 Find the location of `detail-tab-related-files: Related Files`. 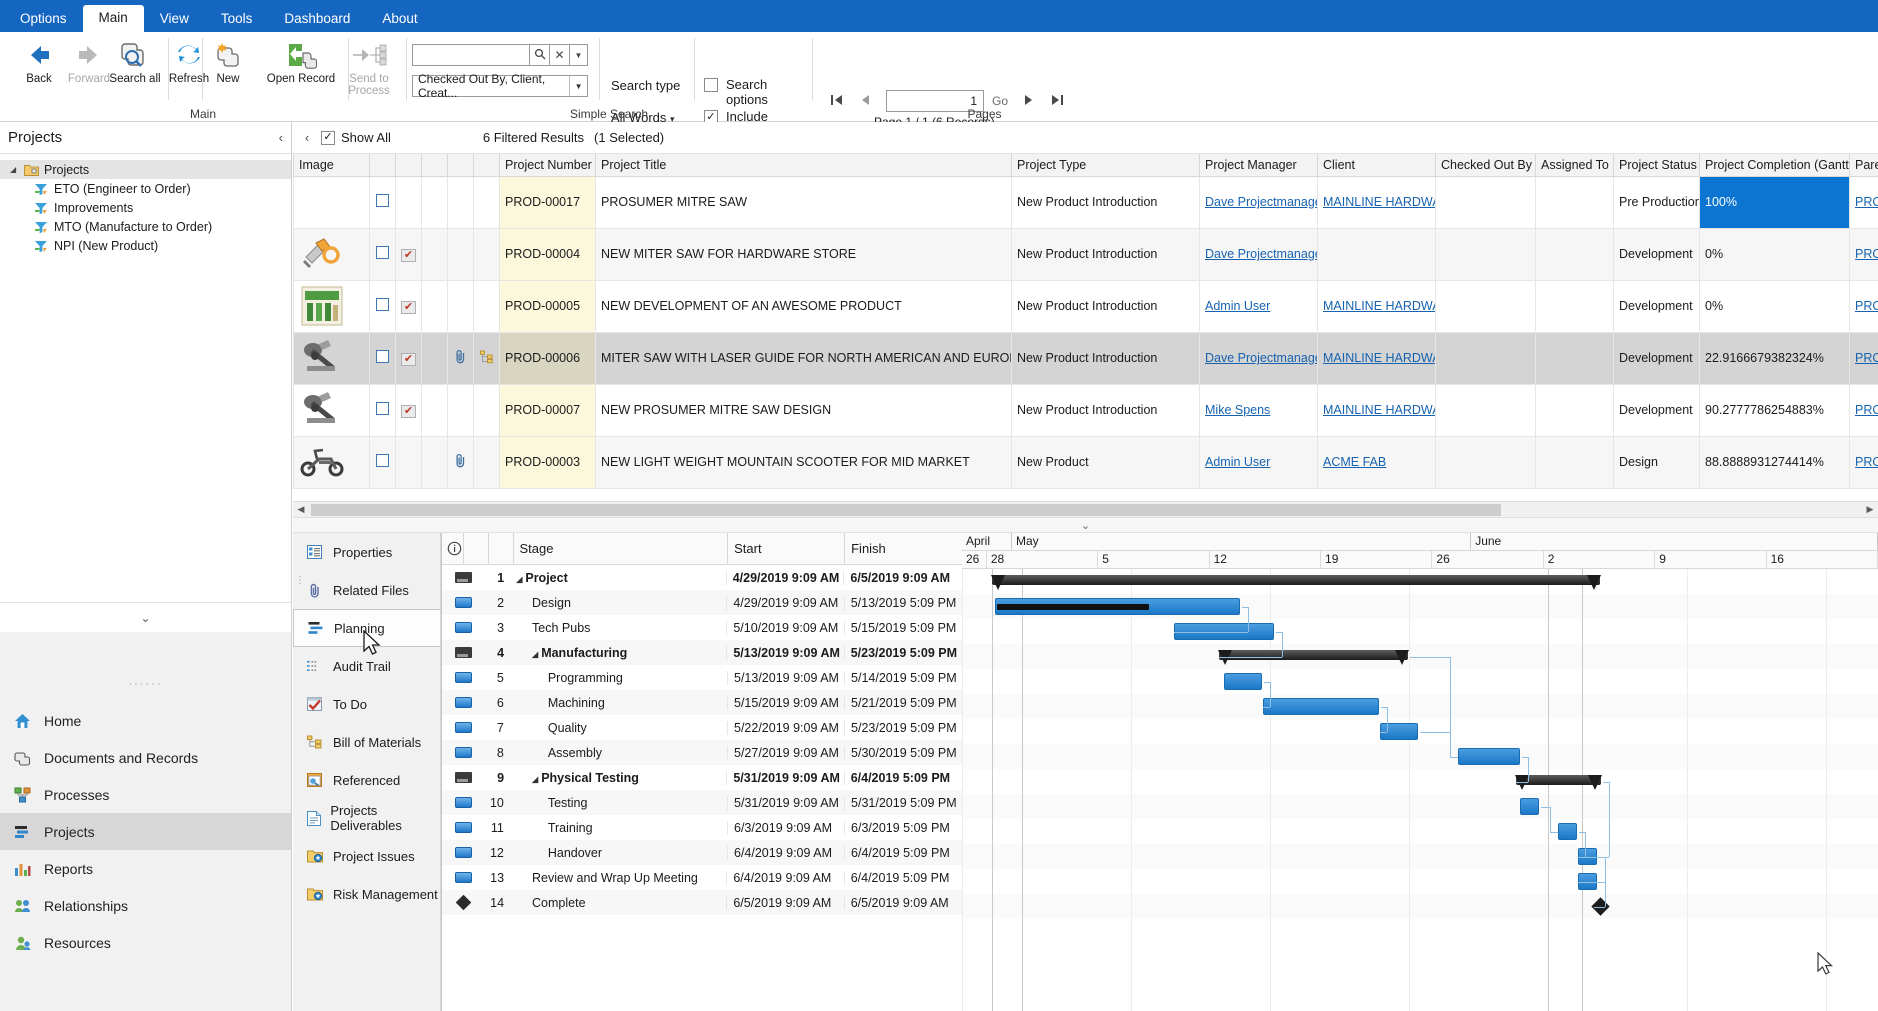

detail-tab-related-files: Related Files is located at coordinates (366, 590).